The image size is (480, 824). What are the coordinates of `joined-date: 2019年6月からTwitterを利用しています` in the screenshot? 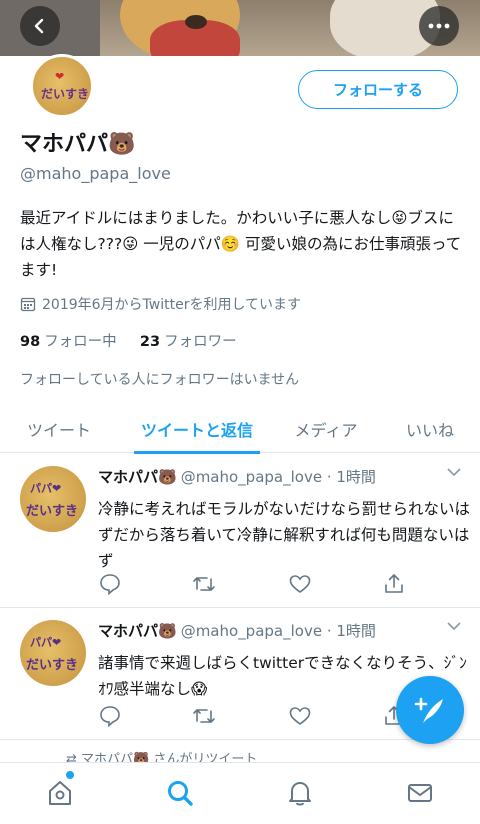 It's located at (160, 304).